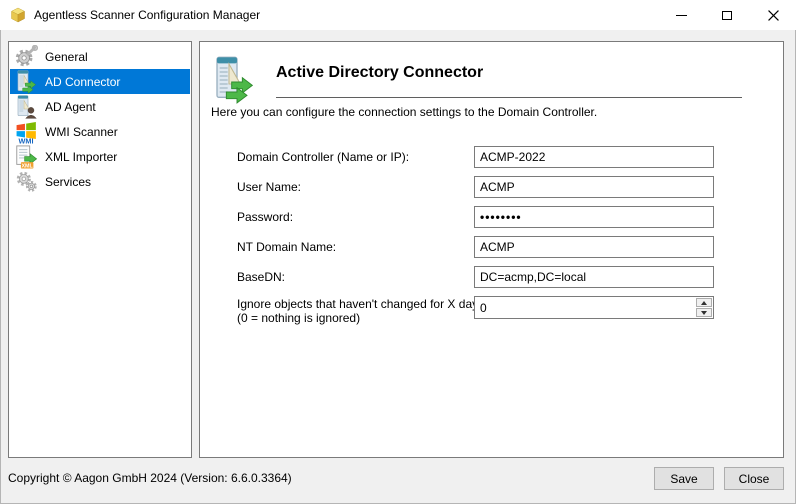  I want to click on sidebar-item-wmi-scanner: WMI WMI Scanner, so click(100, 131).